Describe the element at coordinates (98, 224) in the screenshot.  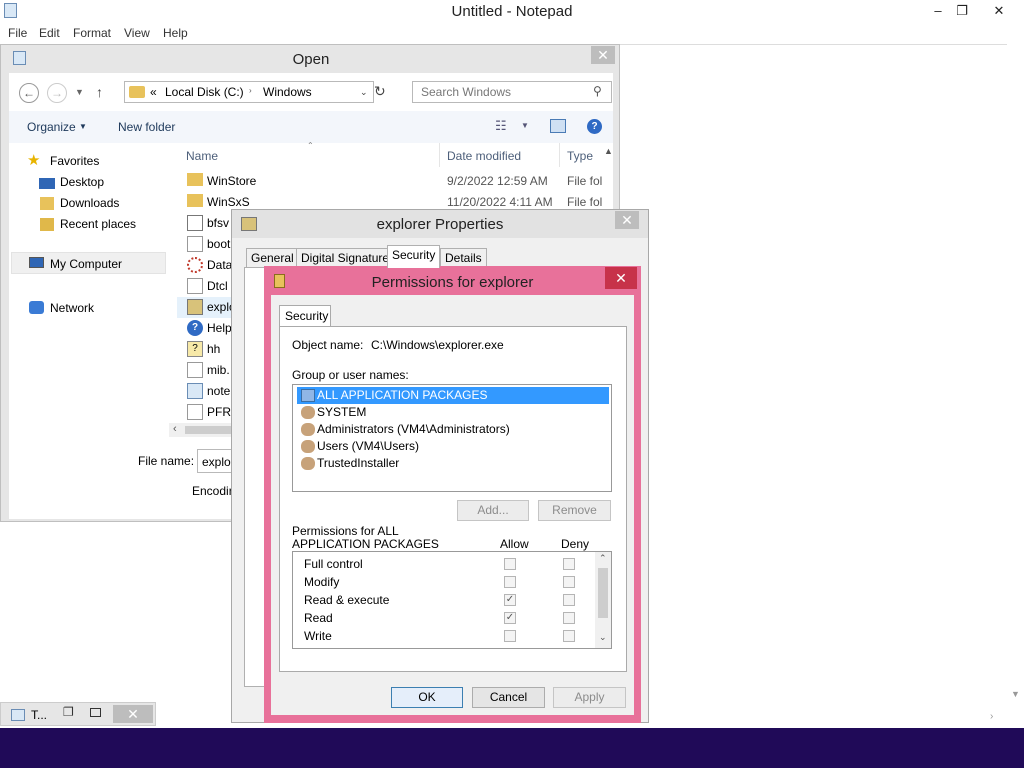
I see `nav-recent-places: Recent places` at that location.